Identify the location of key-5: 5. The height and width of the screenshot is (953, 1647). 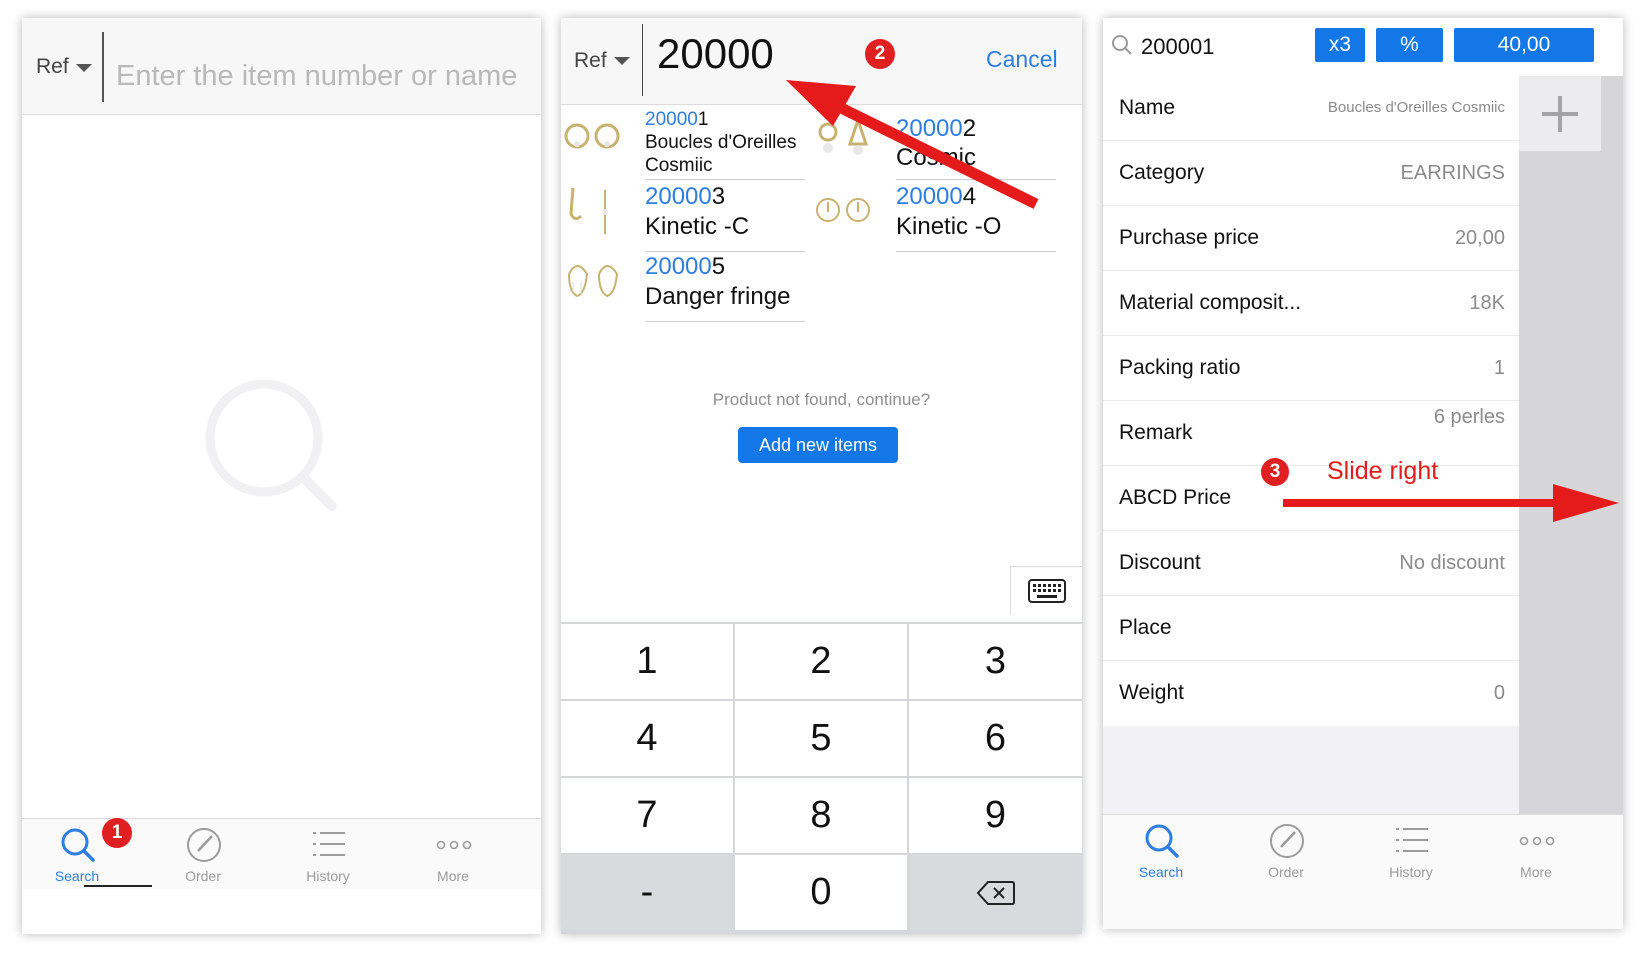
(821, 738).